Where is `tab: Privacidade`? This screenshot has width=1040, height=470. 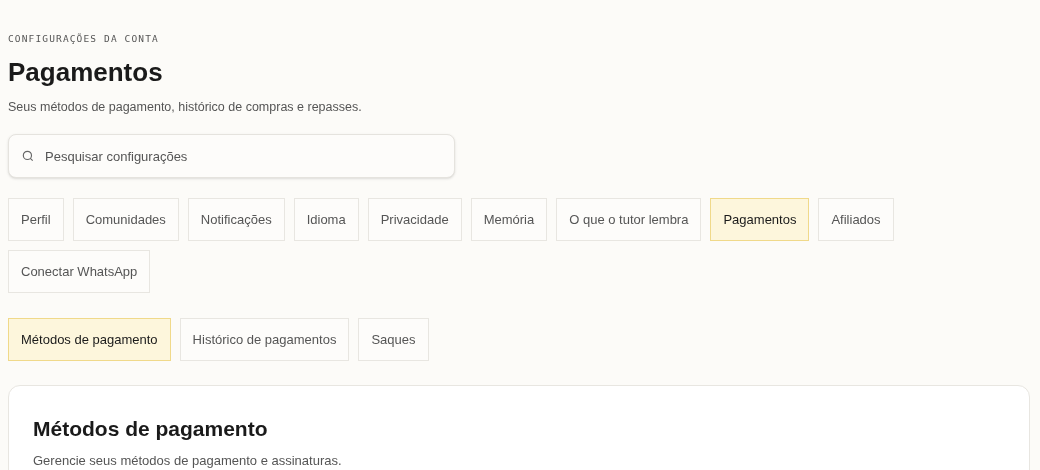 tab: Privacidade is located at coordinates (414, 219).